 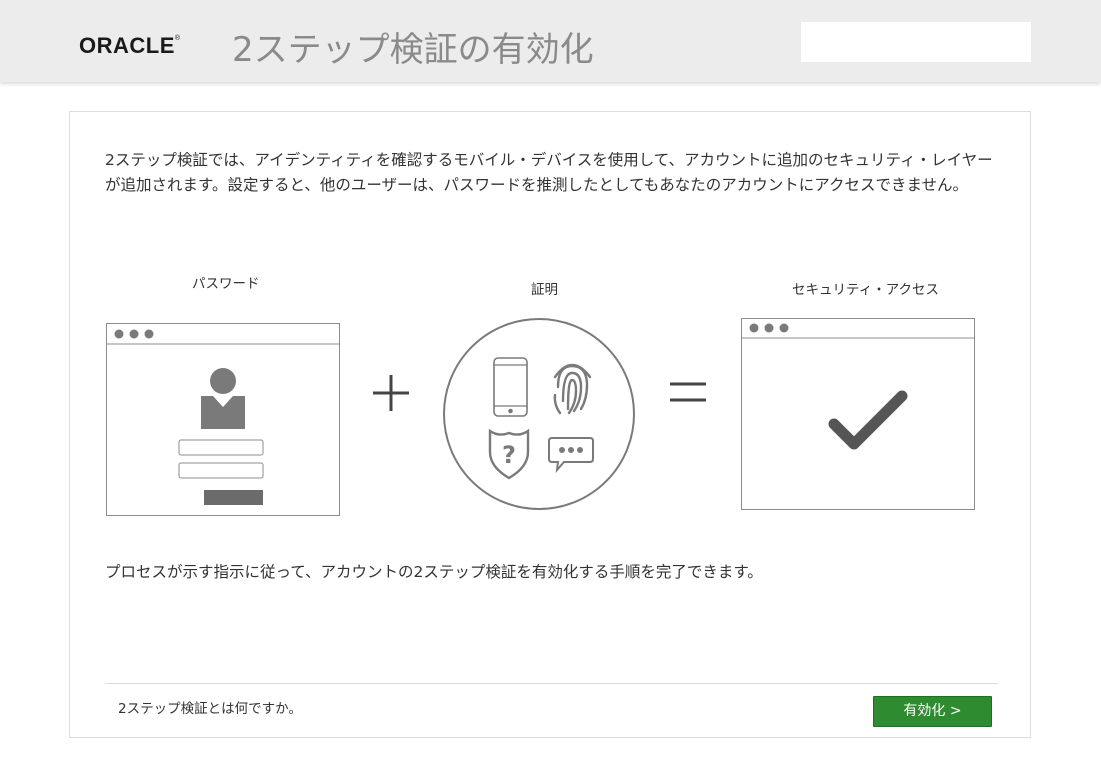 What do you see at coordinates (539, 414) in the screenshot?
I see `verification-methods-icon: ?` at bounding box center [539, 414].